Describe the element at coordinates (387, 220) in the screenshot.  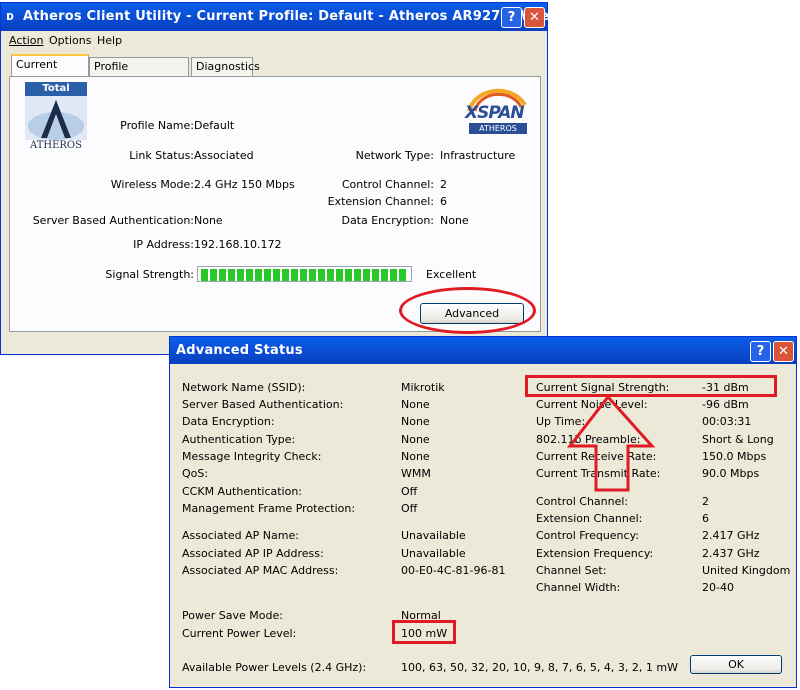
I see `data-encryption-label: Data Encryption:` at that location.